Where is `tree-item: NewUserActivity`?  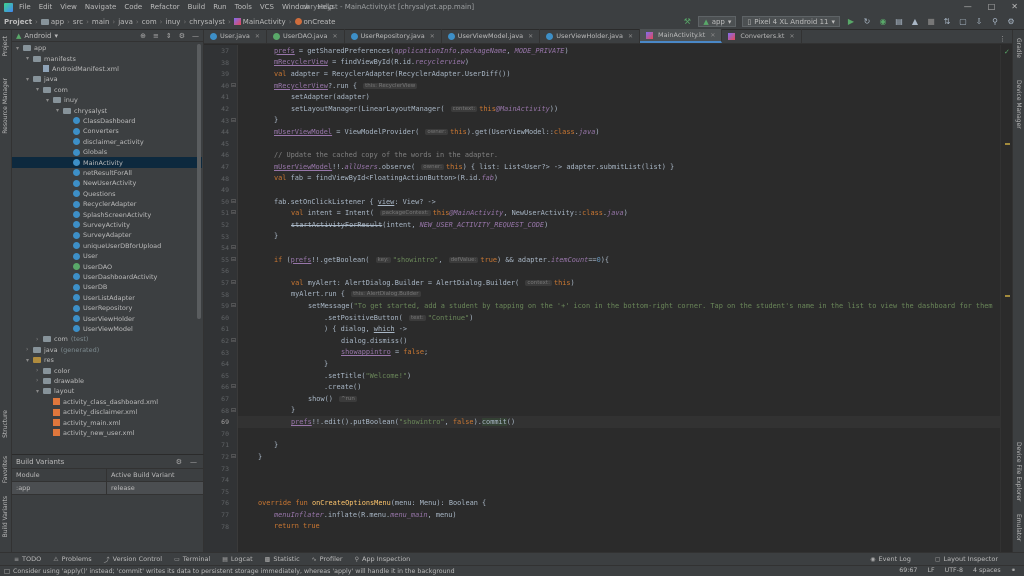
tree-item: NewUserActivity is located at coordinates (107, 183).